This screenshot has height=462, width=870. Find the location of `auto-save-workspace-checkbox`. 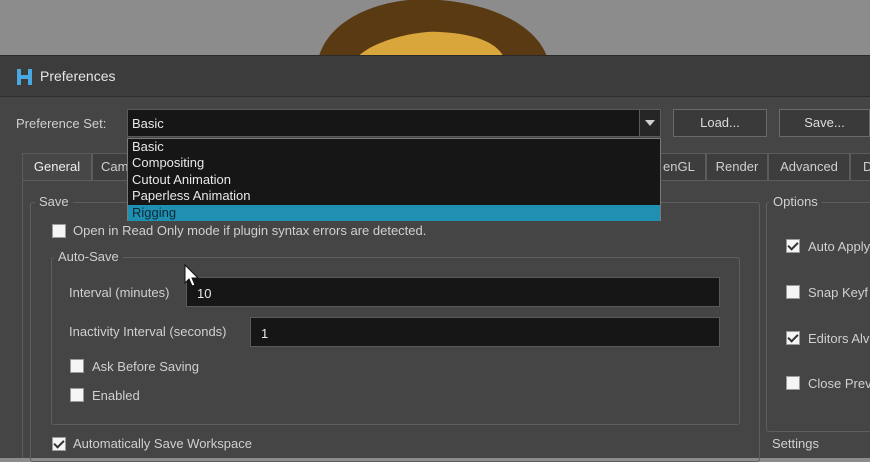

auto-save-workspace-checkbox is located at coordinates (59, 444).